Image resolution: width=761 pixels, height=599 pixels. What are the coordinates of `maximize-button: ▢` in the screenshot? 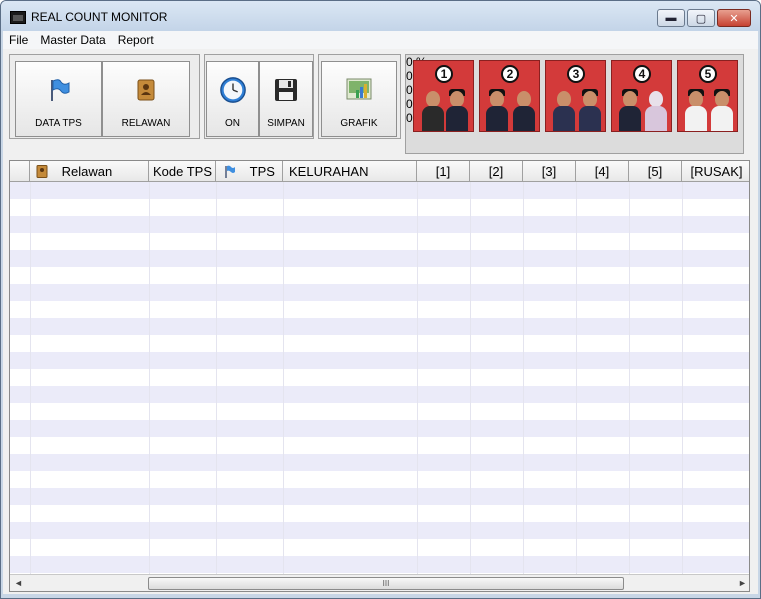 It's located at (701, 18).